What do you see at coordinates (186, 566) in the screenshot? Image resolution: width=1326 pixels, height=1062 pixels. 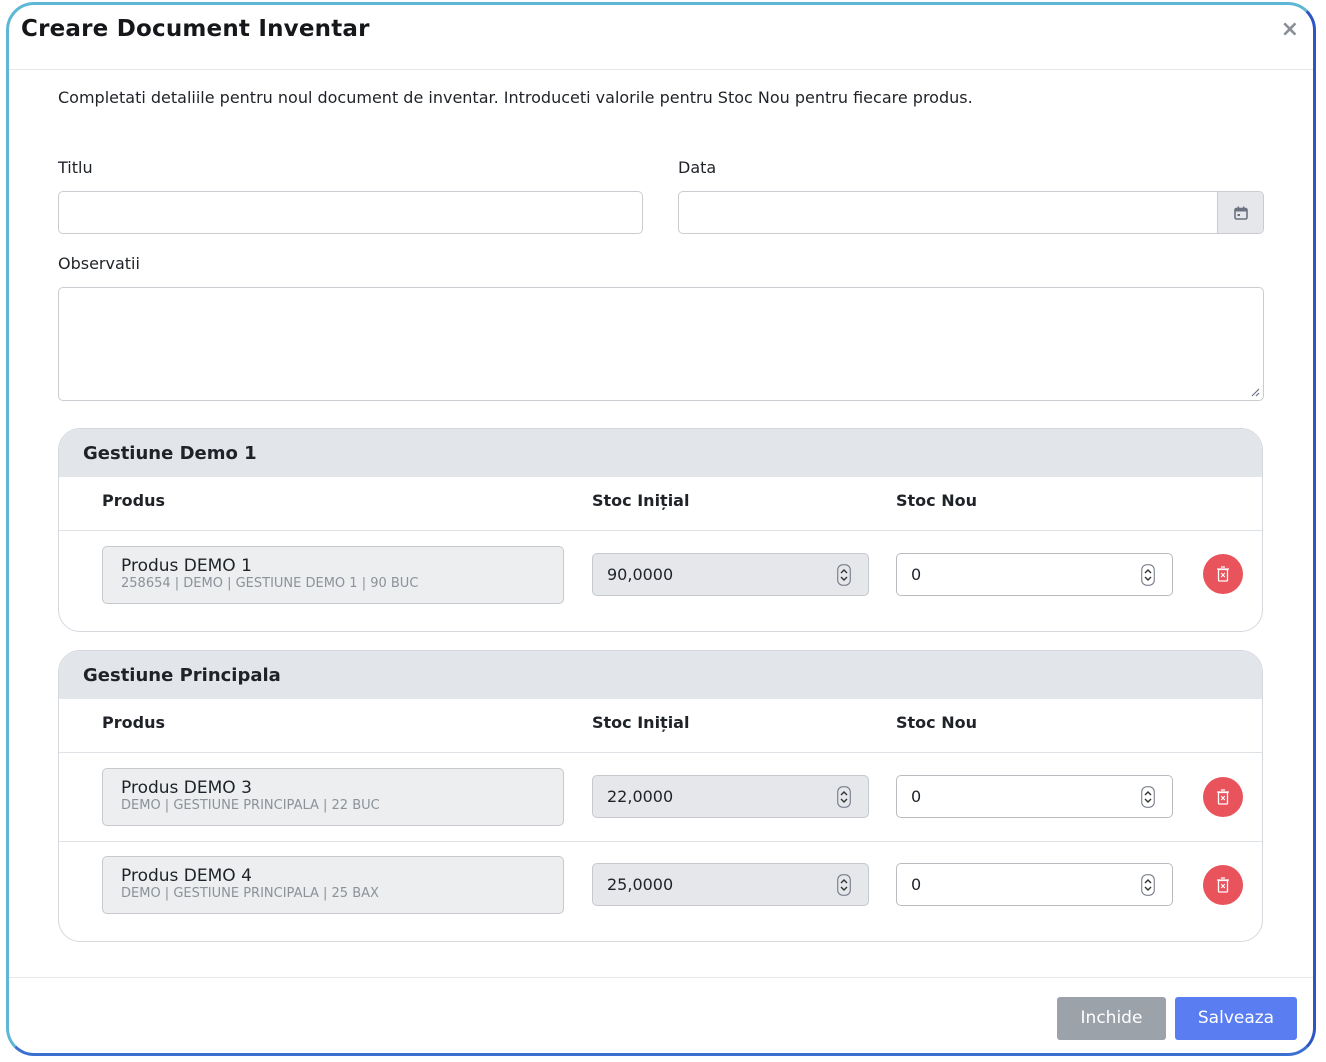 I see `product-name: Produs DEMO 1` at bounding box center [186, 566].